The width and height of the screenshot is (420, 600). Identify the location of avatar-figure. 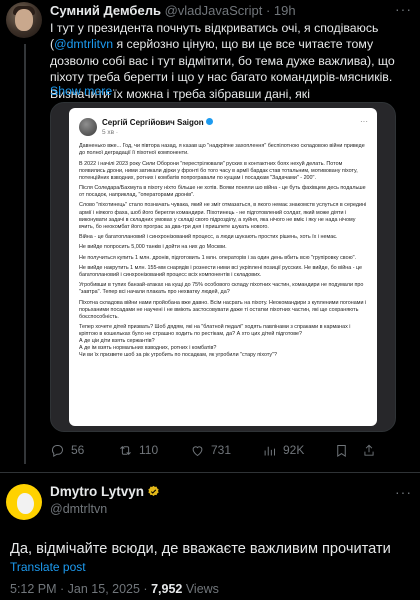
(25, 503).